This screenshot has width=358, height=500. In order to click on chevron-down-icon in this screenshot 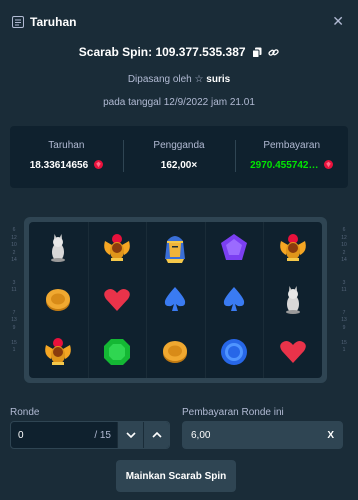, I will do `click(130, 435)`.